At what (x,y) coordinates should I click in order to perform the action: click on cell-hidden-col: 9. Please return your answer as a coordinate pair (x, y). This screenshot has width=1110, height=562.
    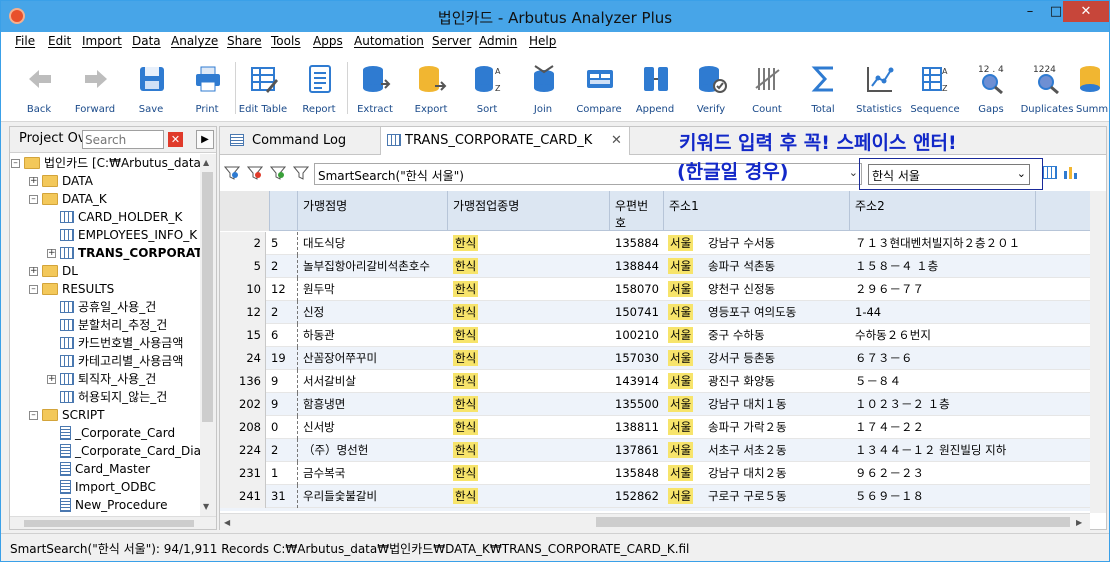
    Looking at the image, I should click on (282, 404).